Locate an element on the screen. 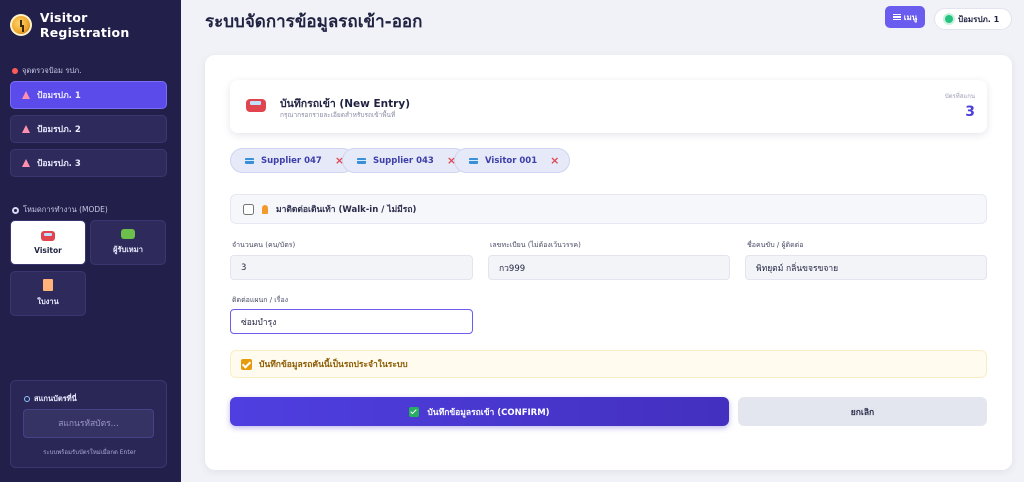 The width and height of the screenshot is (1024, 482). confirm-entry-button: บันทึกข้อมูลรถเข้า (CONFIRM) is located at coordinates (479, 411).